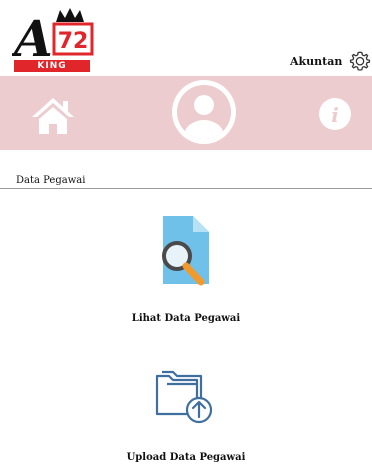 The image size is (372, 464). I want to click on view-document-icon, so click(186, 252).